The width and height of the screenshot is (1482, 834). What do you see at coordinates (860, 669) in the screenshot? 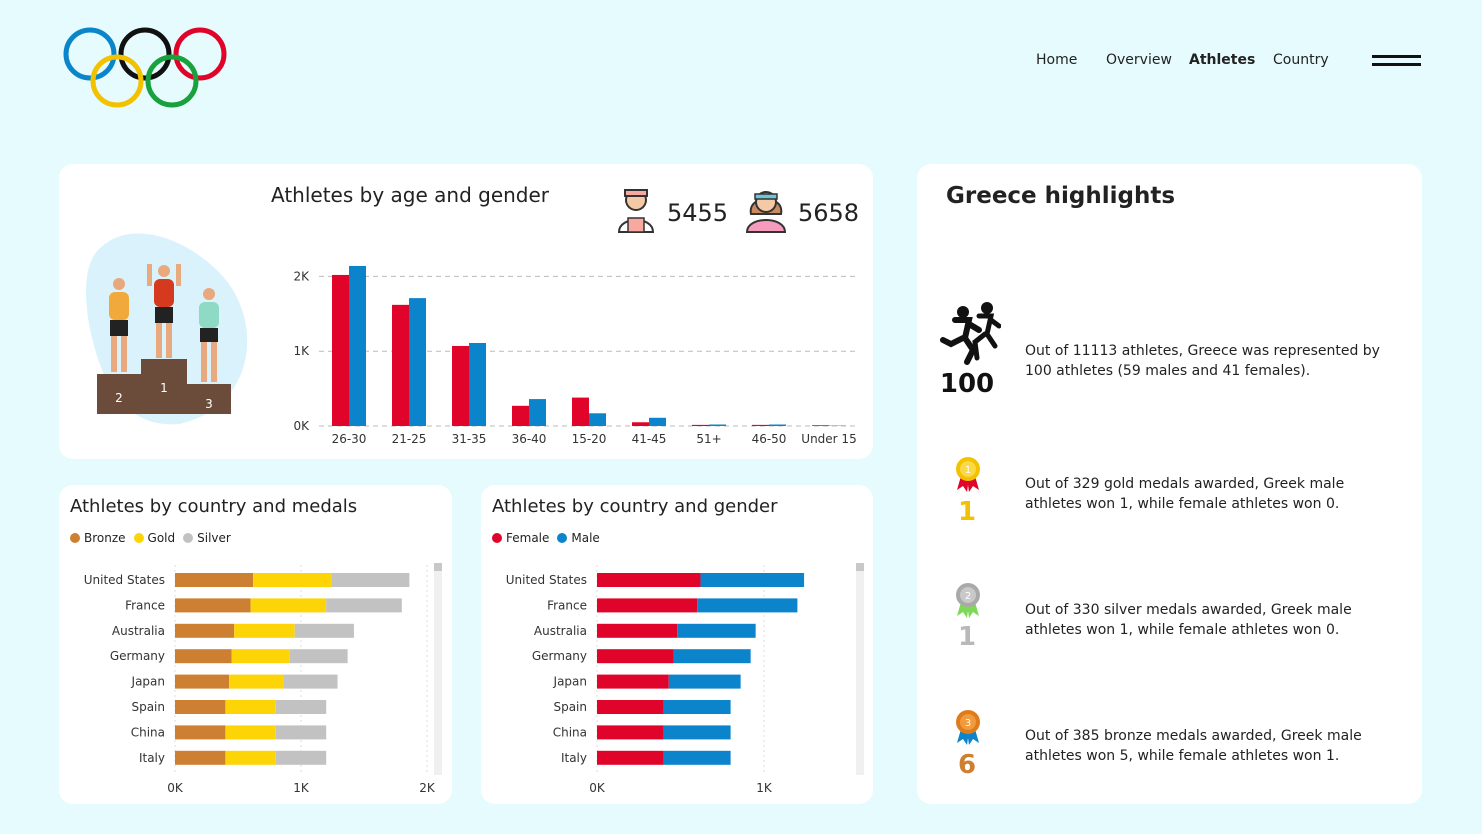
I see `gender-scrollbar` at bounding box center [860, 669].